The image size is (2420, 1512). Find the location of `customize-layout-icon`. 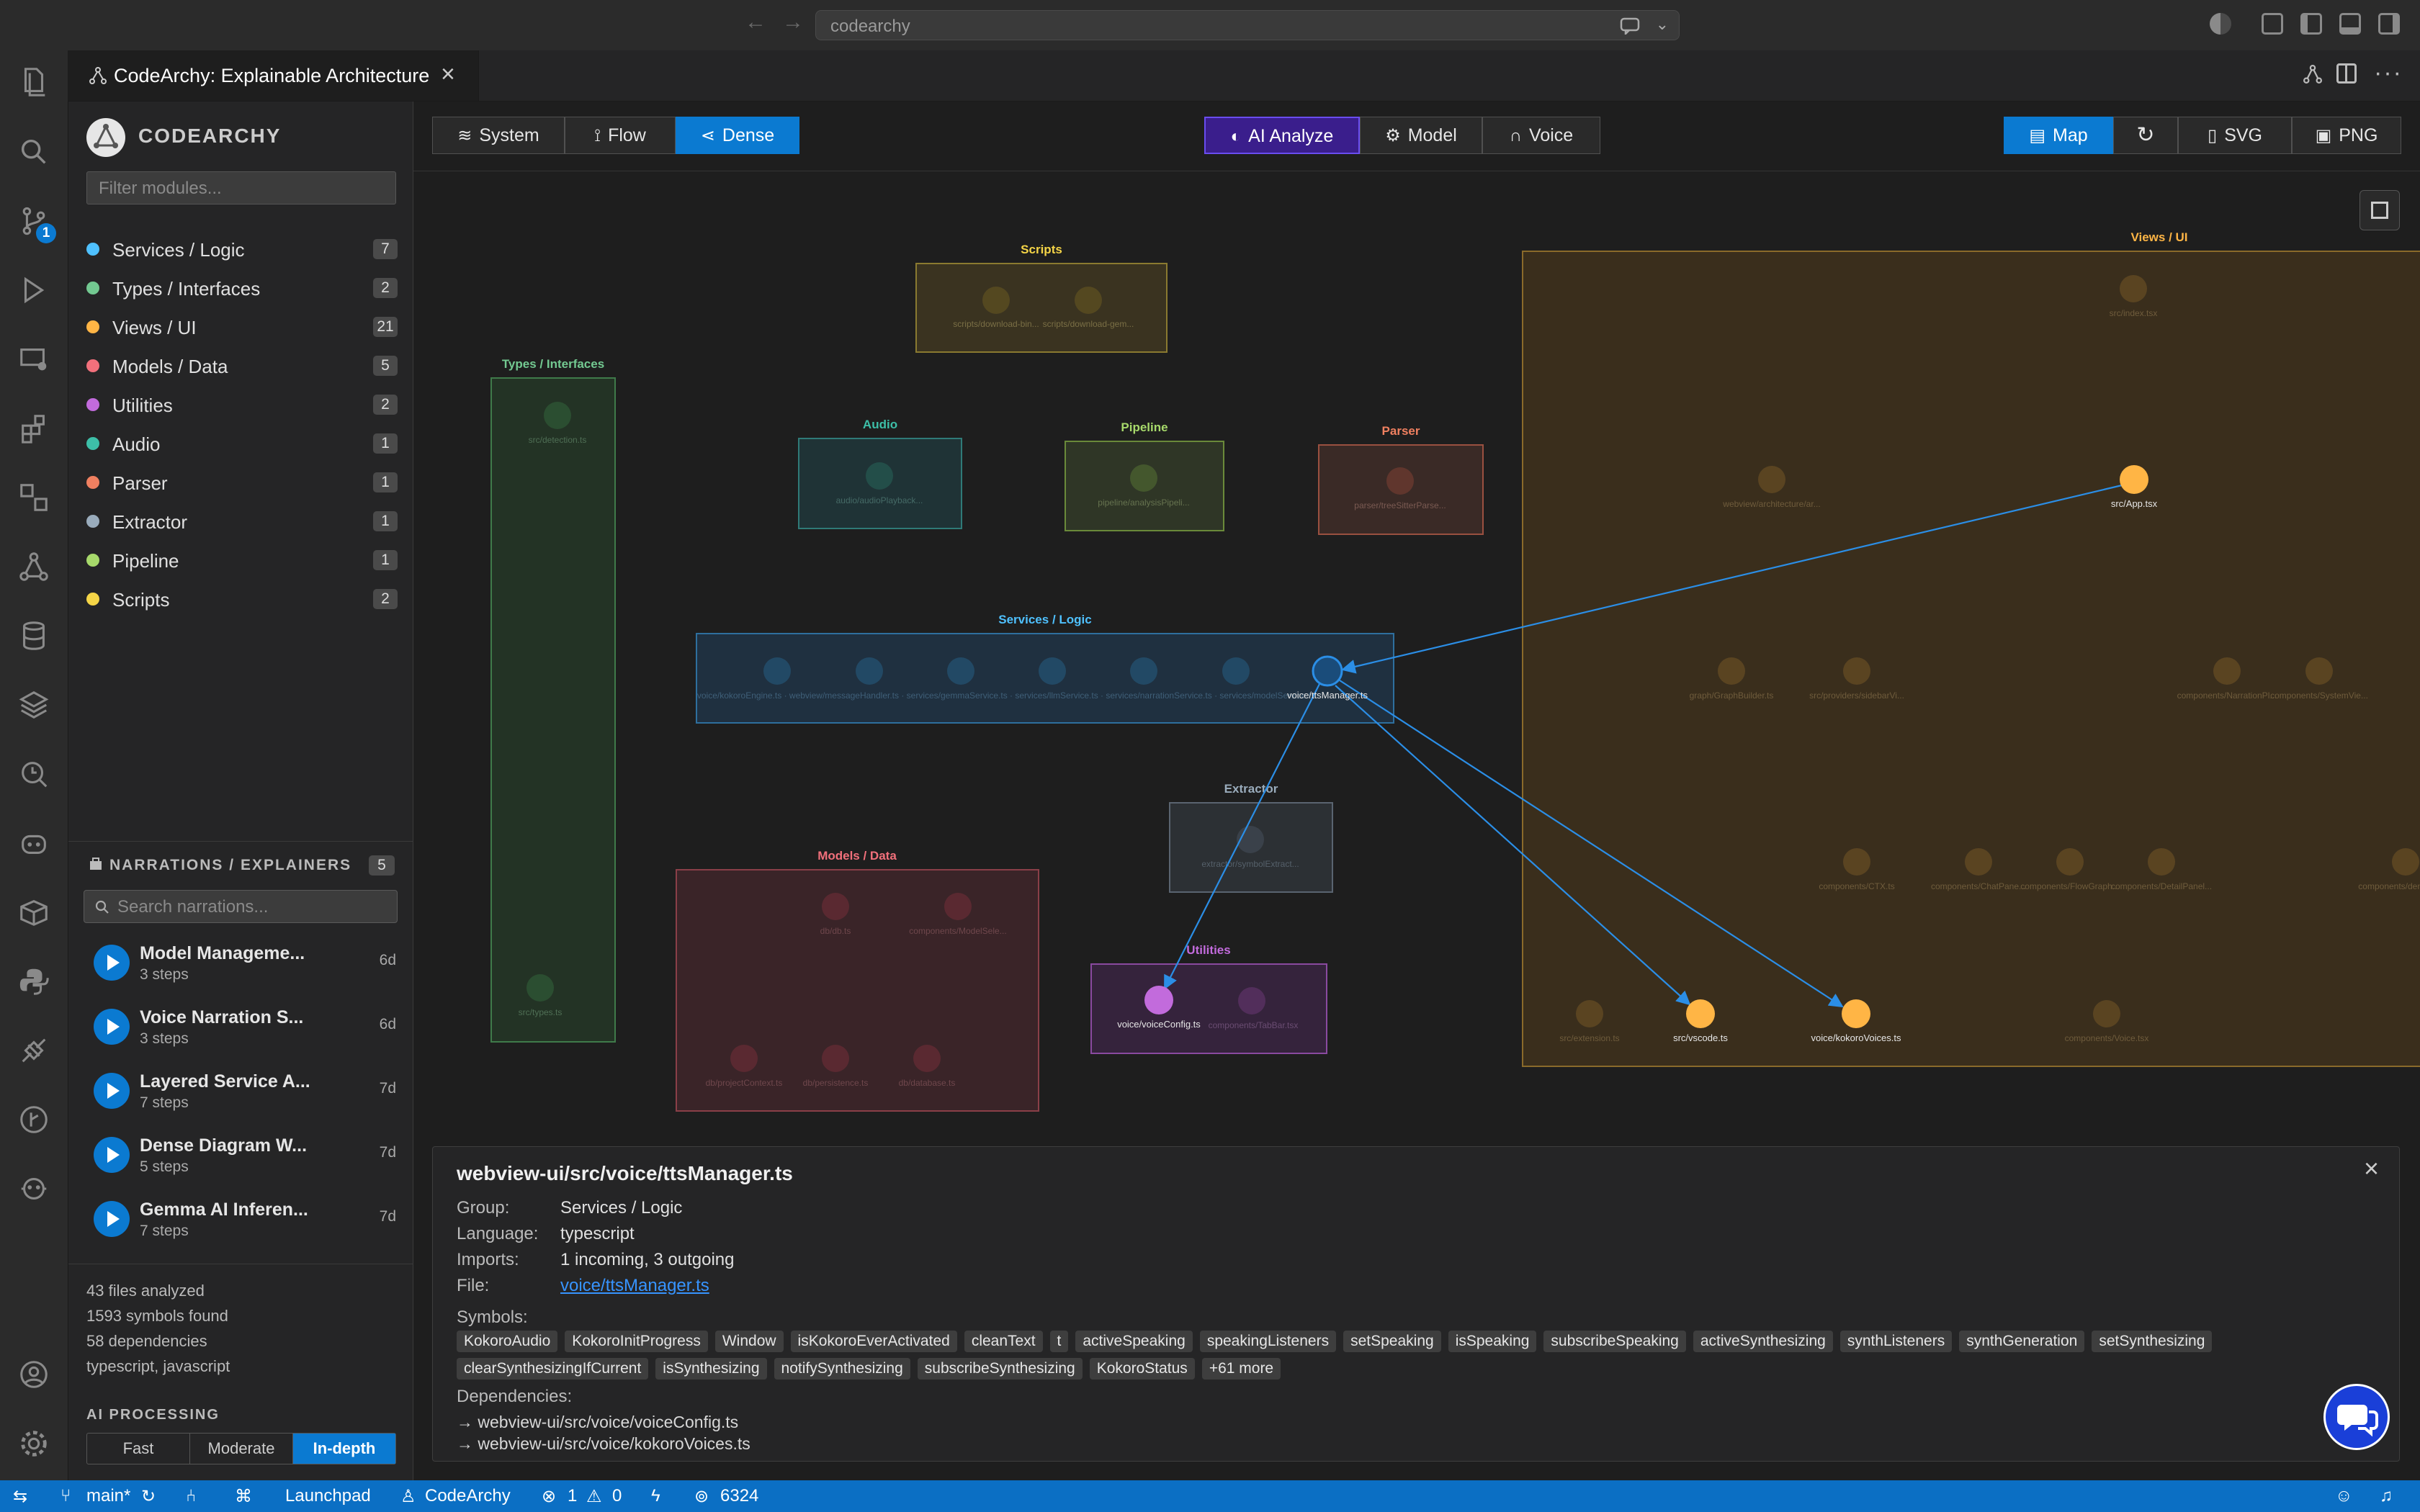

customize-layout-icon is located at coordinates (2272, 24).